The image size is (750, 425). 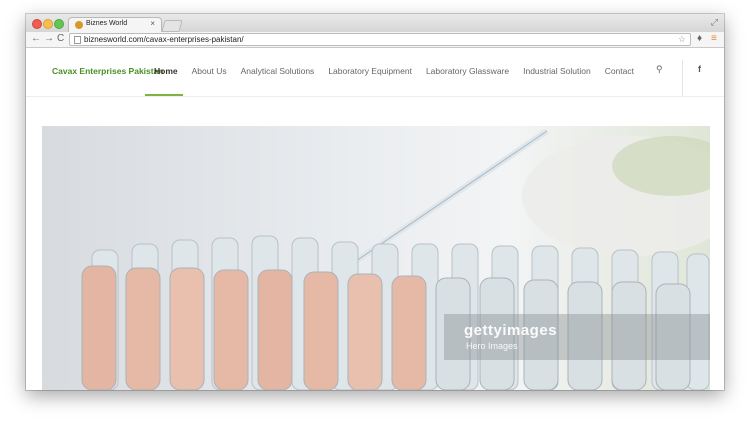 I want to click on nav-analytical-solutions: Analytical Solutions, so click(x=278, y=71).